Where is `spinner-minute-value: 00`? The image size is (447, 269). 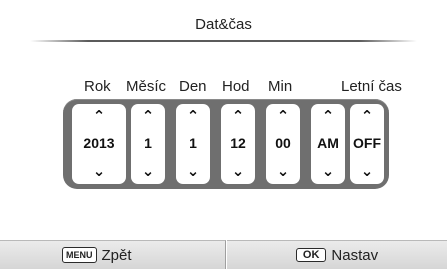 spinner-minute-value: 00 is located at coordinates (283, 143).